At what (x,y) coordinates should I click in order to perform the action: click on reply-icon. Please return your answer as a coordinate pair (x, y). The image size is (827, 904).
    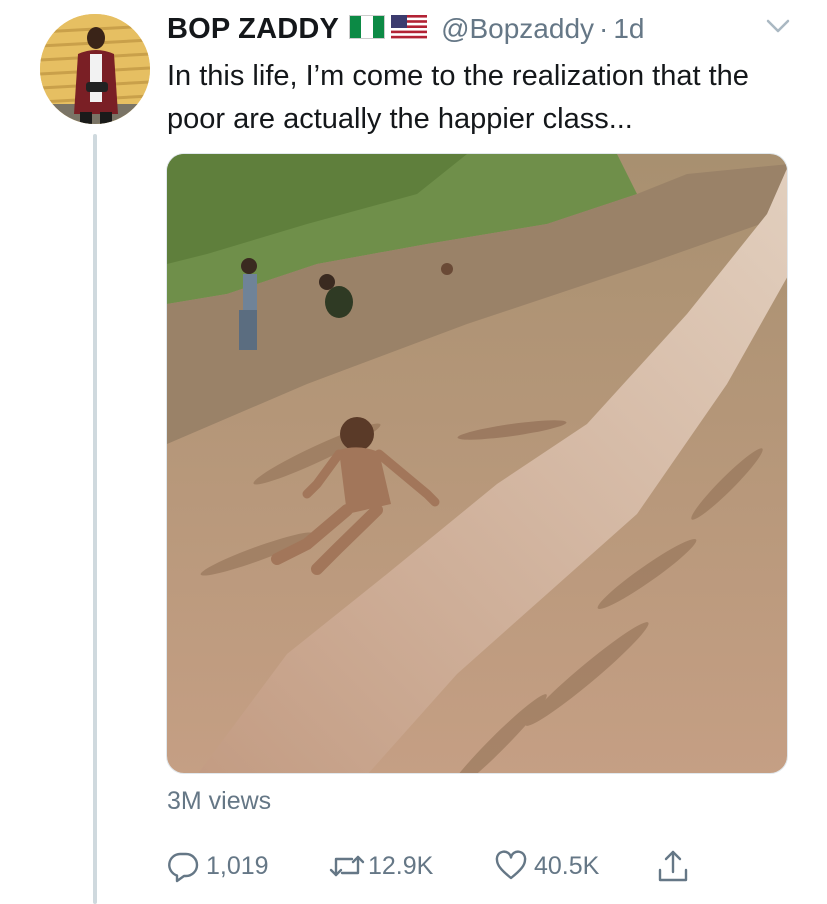
    Looking at the image, I should click on (183, 866).